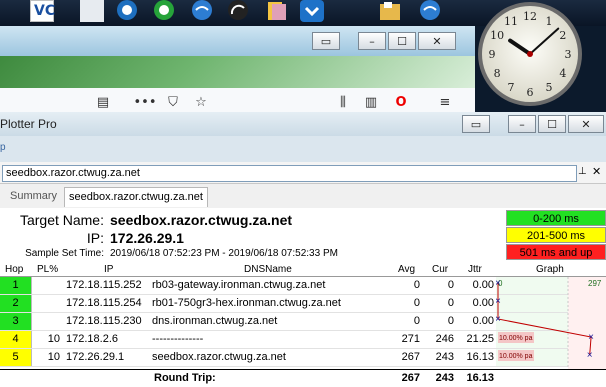 The width and height of the screenshot is (606, 387). Describe the element at coordinates (238, 11) in the screenshot. I see `speed-icon` at that location.